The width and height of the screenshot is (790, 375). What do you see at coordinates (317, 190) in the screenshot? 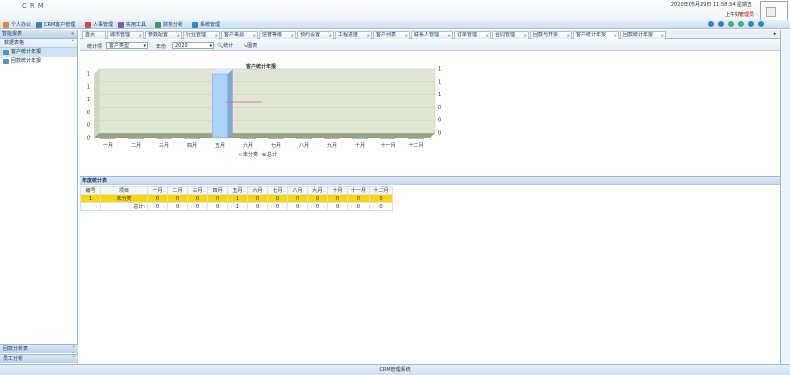
I see `col-month: 九月` at bounding box center [317, 190].